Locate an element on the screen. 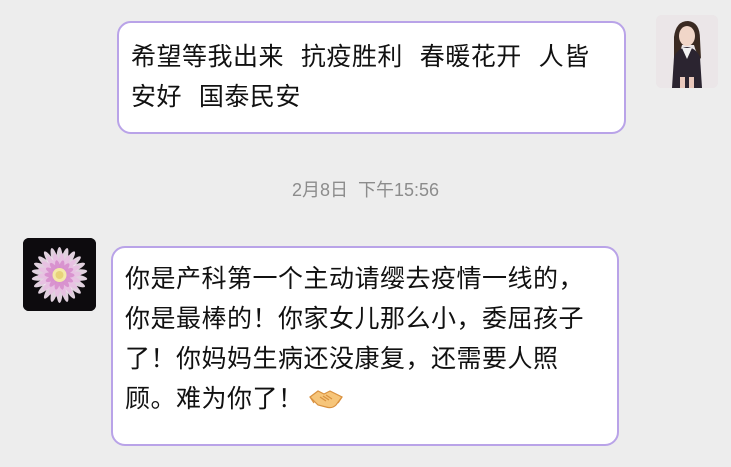 Image resolution: width=731 pixels, height=467 pixels. message-text: 希望等我出来 抗疫胜利 春暖花开 人皆安好 国泰民安 is located at coordinates (360, 76).